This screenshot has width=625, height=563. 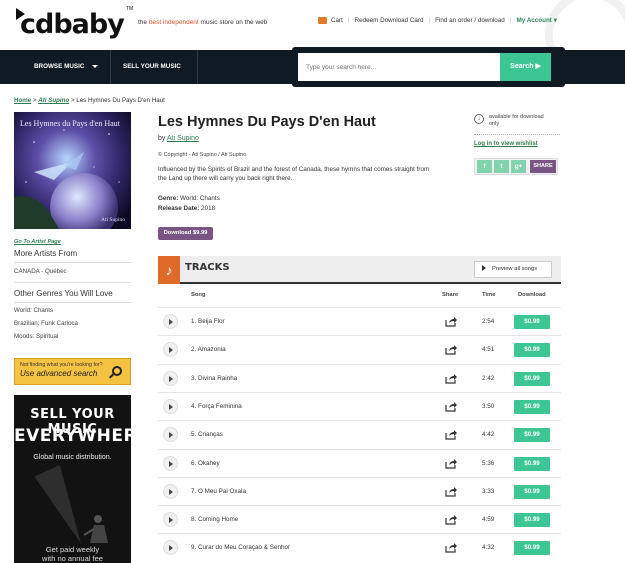 What do you see at coordinates (33, 310) in the screenshot?
I see `genre-link: World: Chants` at bounding box center [33, 310].